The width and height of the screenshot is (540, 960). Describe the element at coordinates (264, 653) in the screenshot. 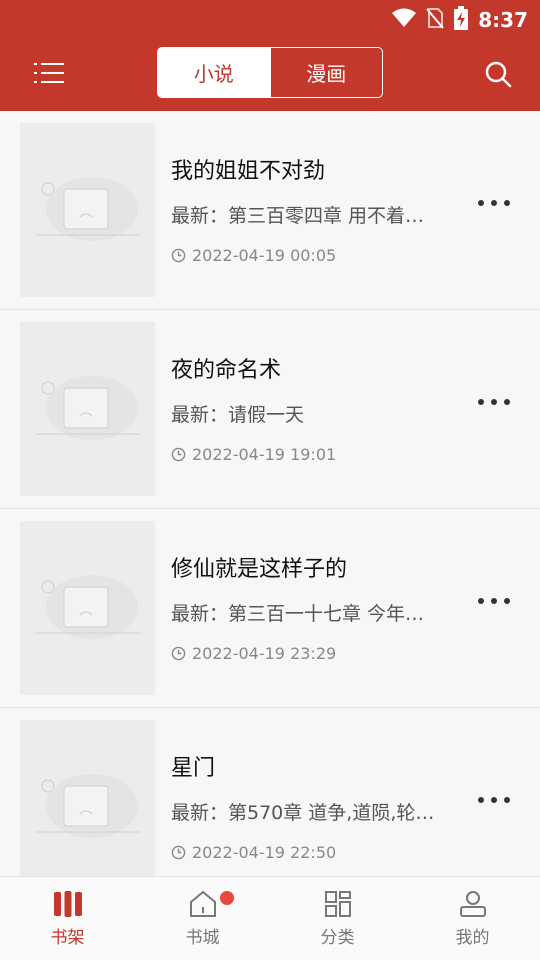

I see `update-time-text: 2022-04-19 23:29` at that location.